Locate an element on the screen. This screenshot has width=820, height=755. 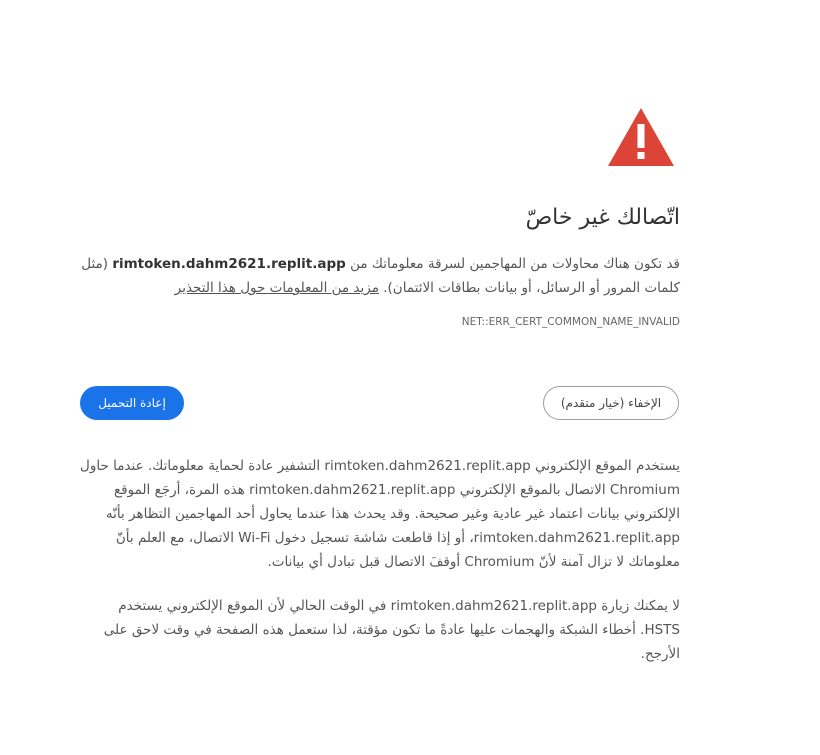
intro-host: rimtoken.dahm2621.replit.app is located at coordinates (229, 264).